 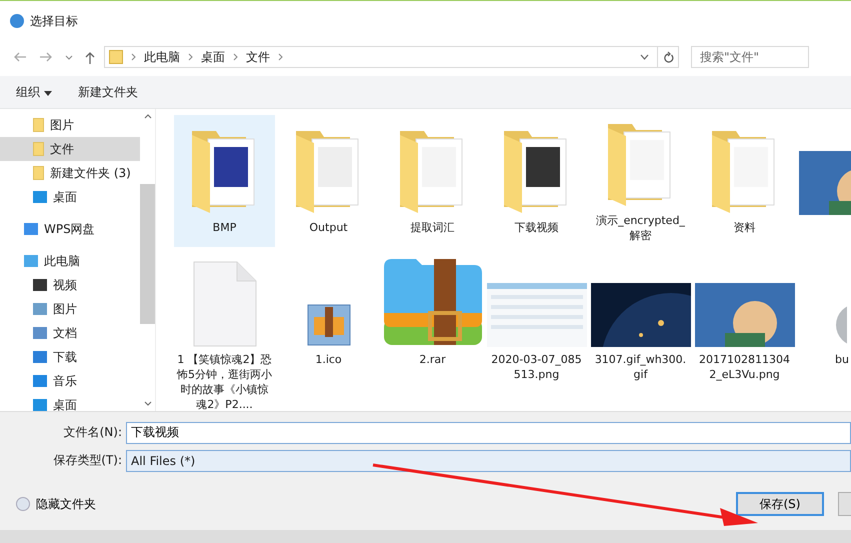 I want to click on search-field: 搜索"文件", so click(x=750, y=57).